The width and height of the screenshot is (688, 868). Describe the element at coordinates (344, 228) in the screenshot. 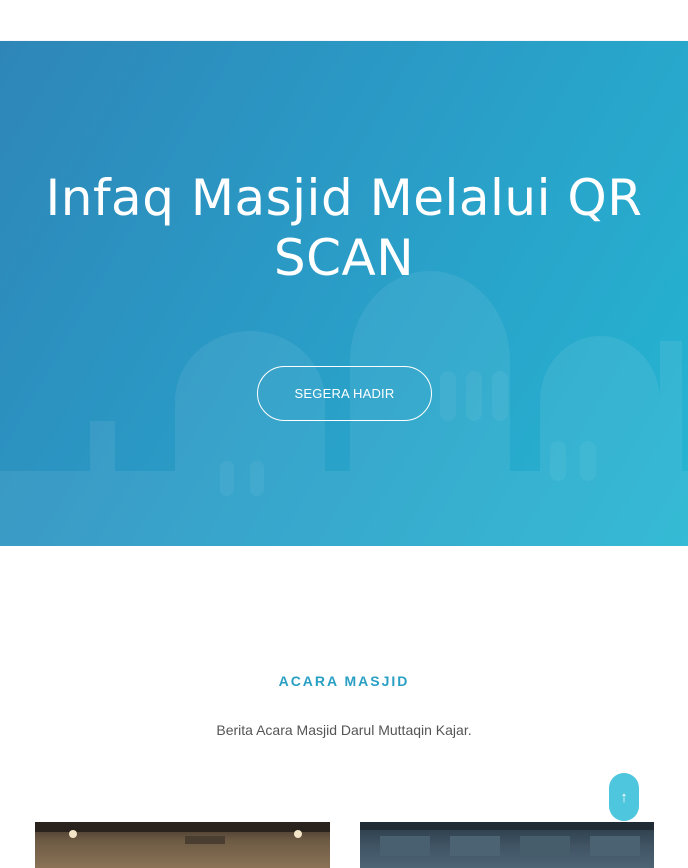

I see `hero-title: Infaq Masjid Melalui QR SCAN` at that location.